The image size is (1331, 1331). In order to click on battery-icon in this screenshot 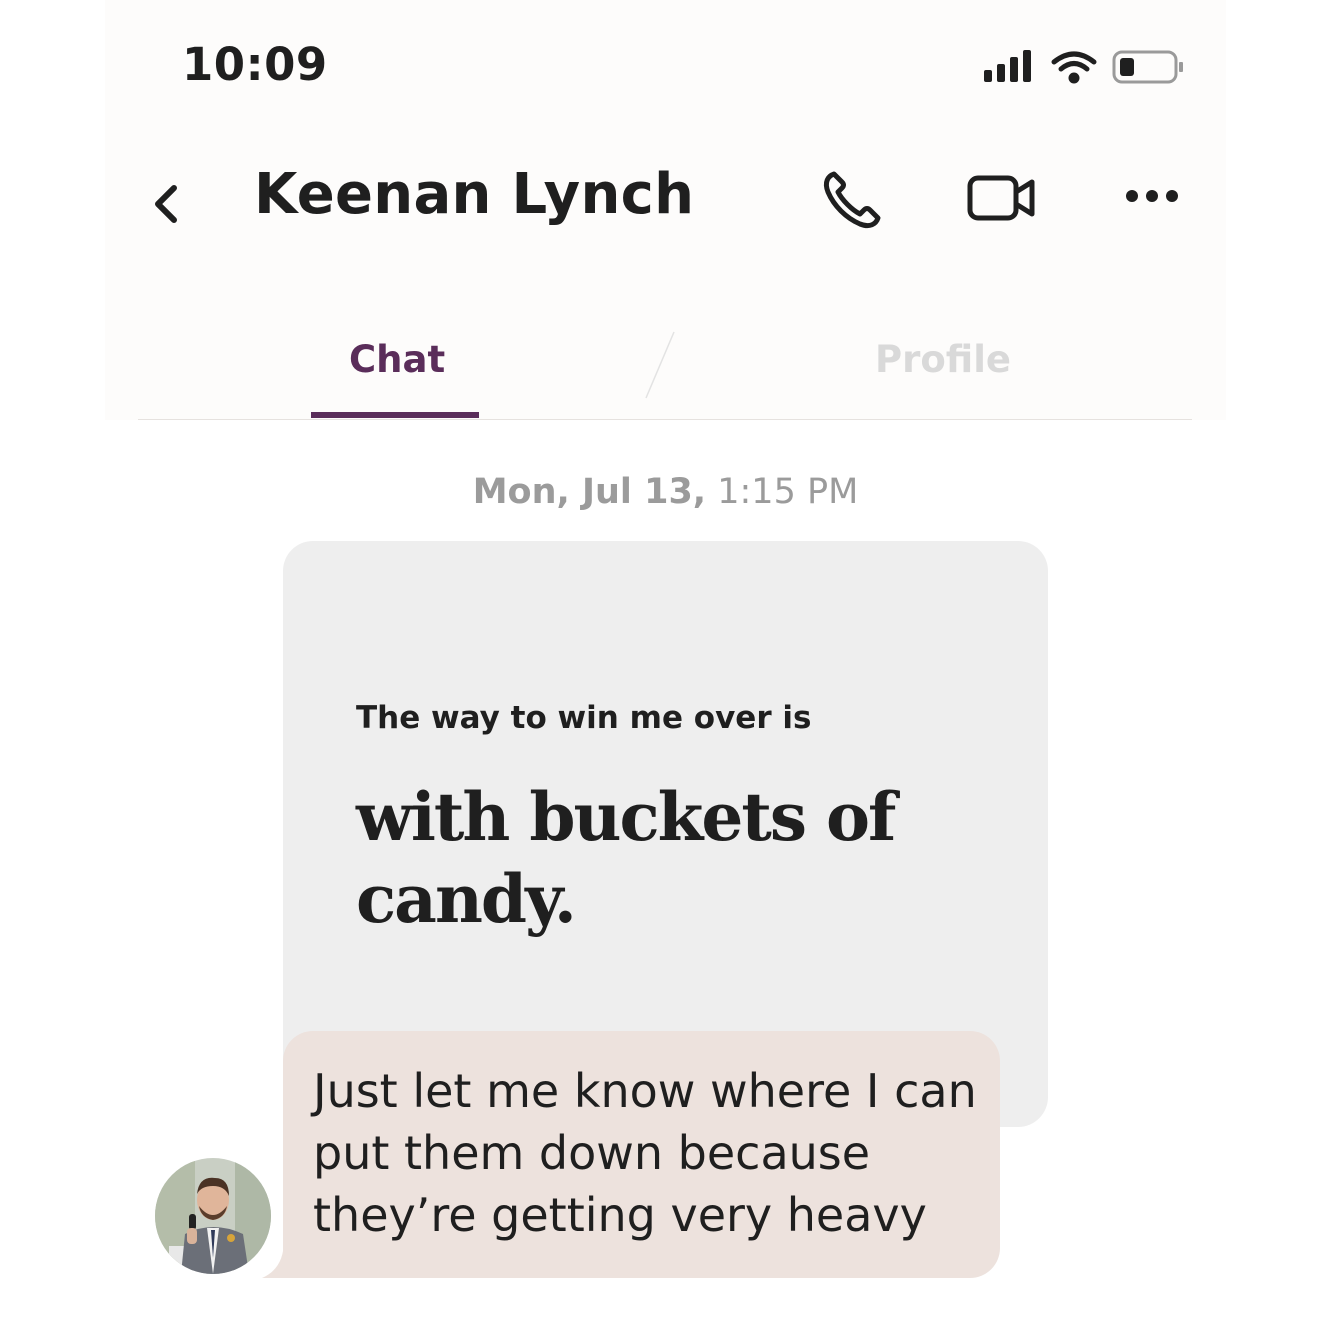, I will do `click(1147, 67)`.